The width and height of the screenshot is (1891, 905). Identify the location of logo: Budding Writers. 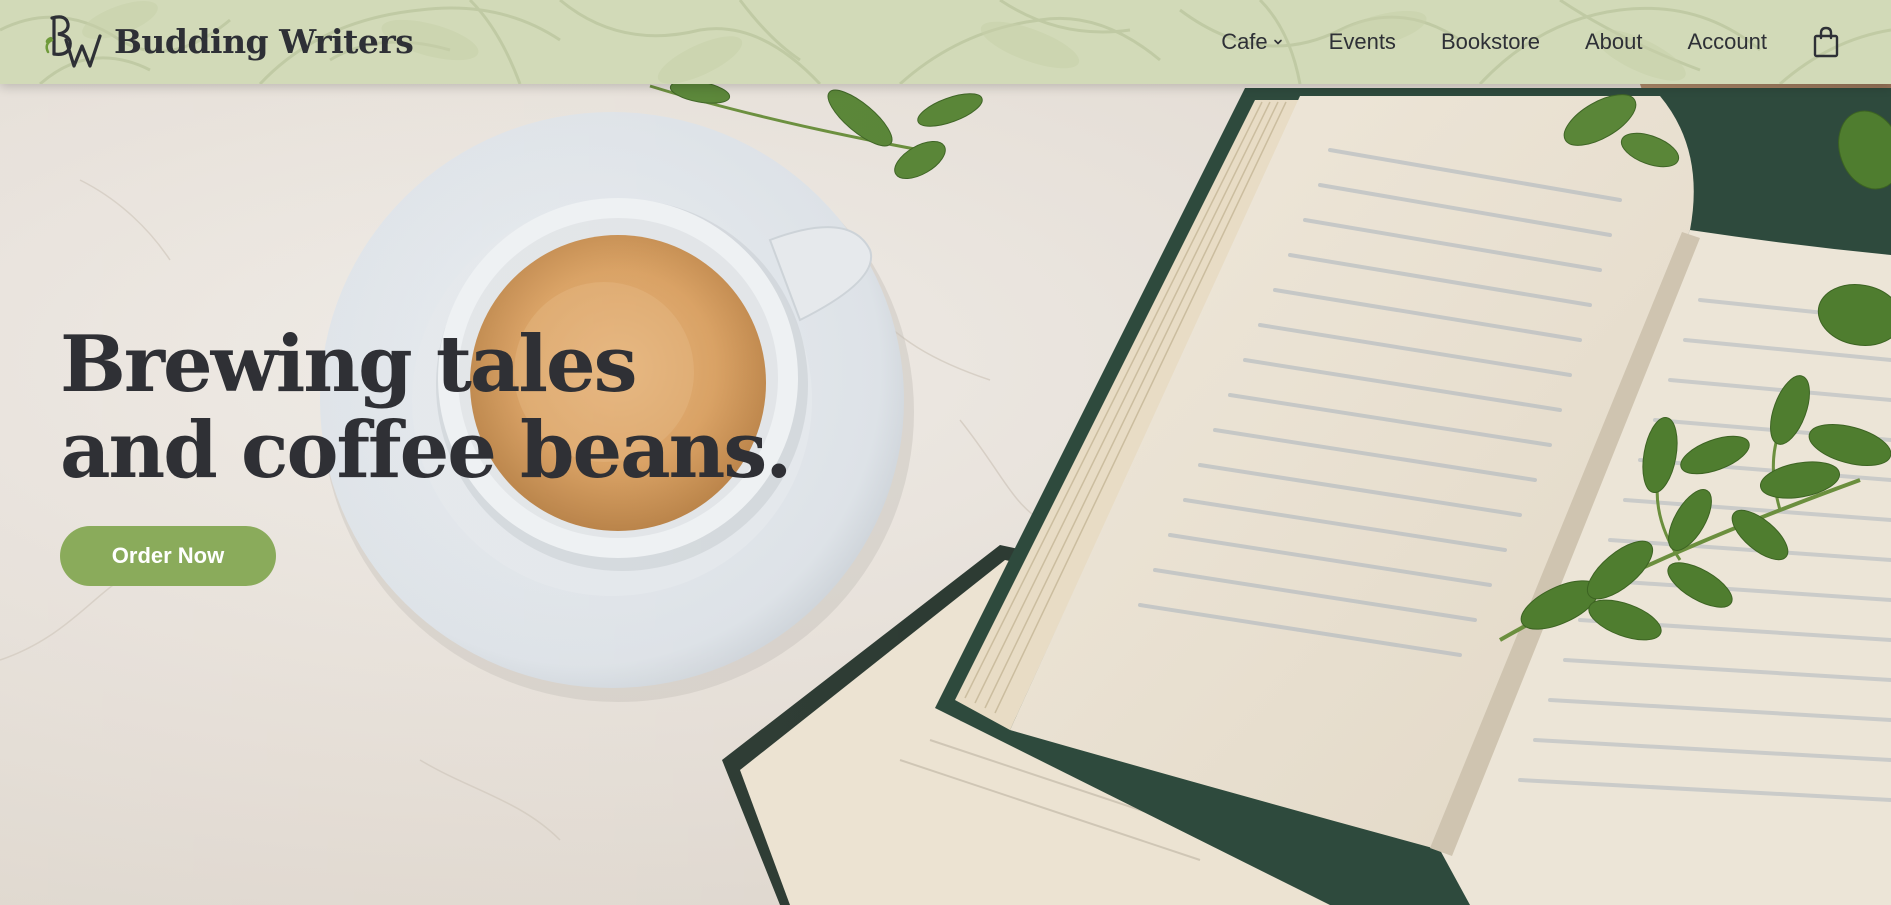
(228, 41).